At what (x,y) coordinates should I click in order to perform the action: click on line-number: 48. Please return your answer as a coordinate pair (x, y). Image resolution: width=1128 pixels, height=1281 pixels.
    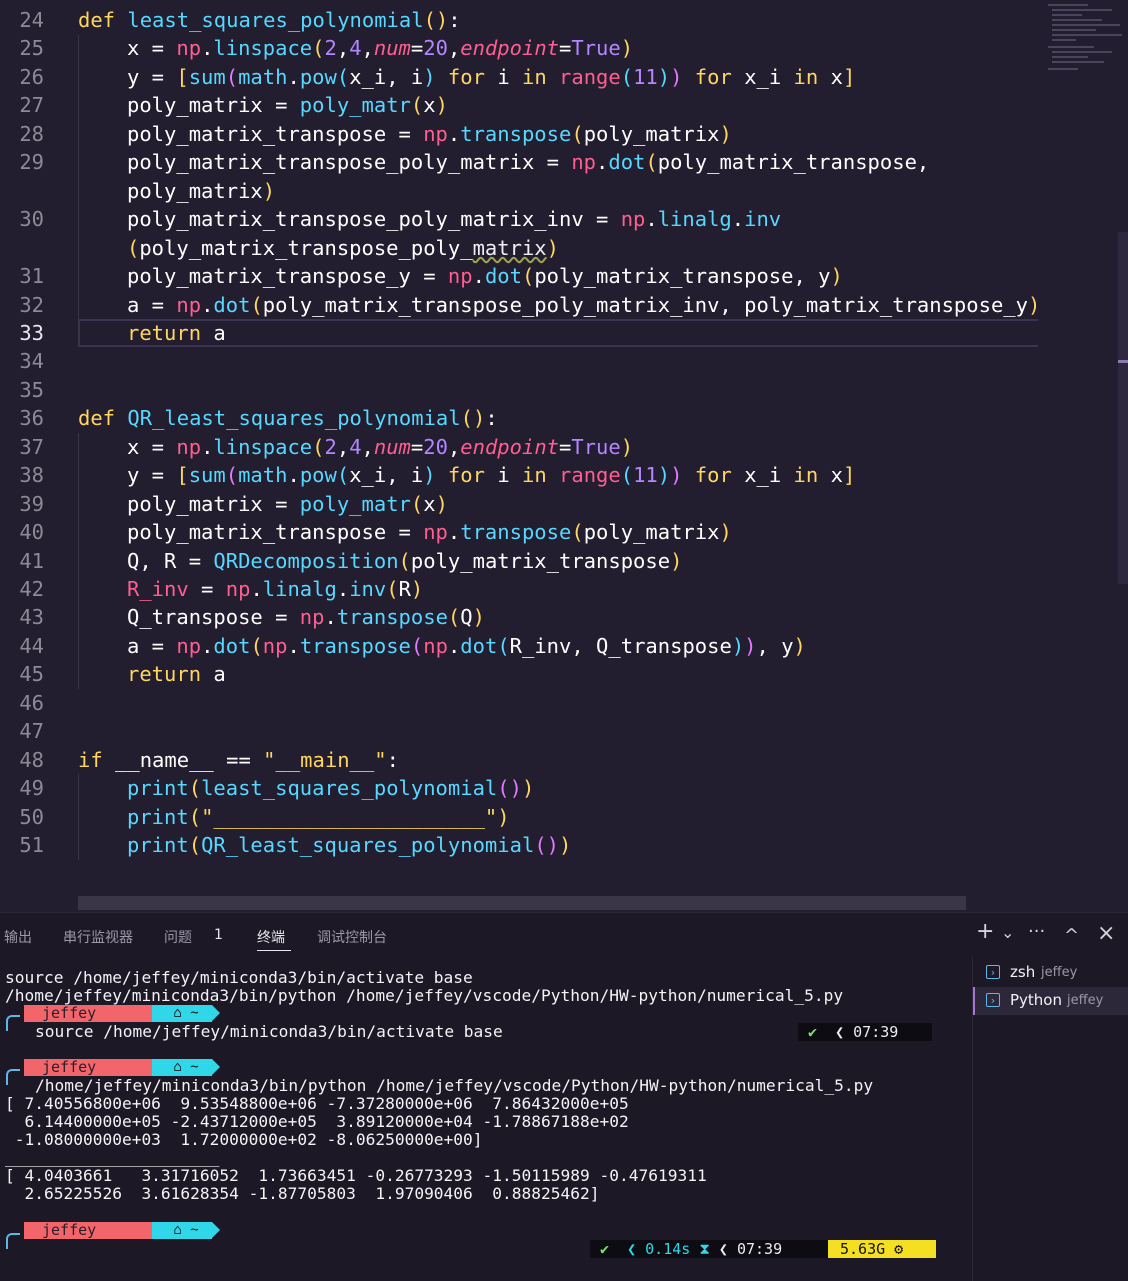
    Looking at the image, I should click on (31, 759).